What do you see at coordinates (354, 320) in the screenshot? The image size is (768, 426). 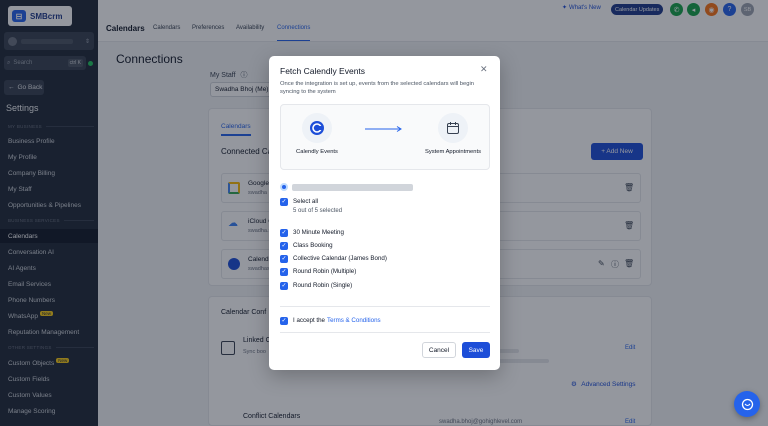 I see `terms-link: Terms & Conditions` at bounding box center [354, 320].